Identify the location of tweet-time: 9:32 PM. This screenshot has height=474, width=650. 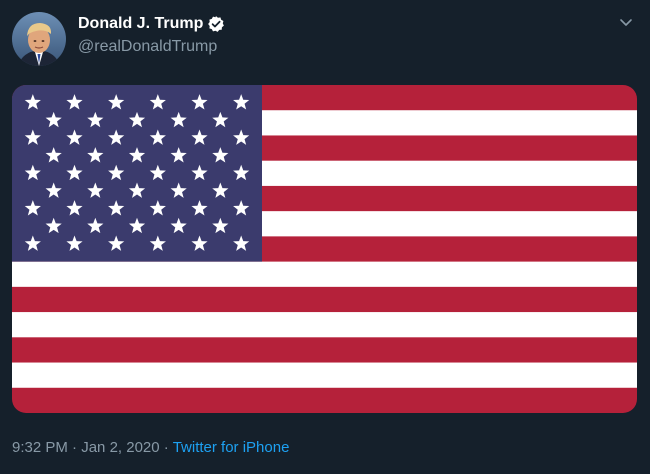
(40, 447).